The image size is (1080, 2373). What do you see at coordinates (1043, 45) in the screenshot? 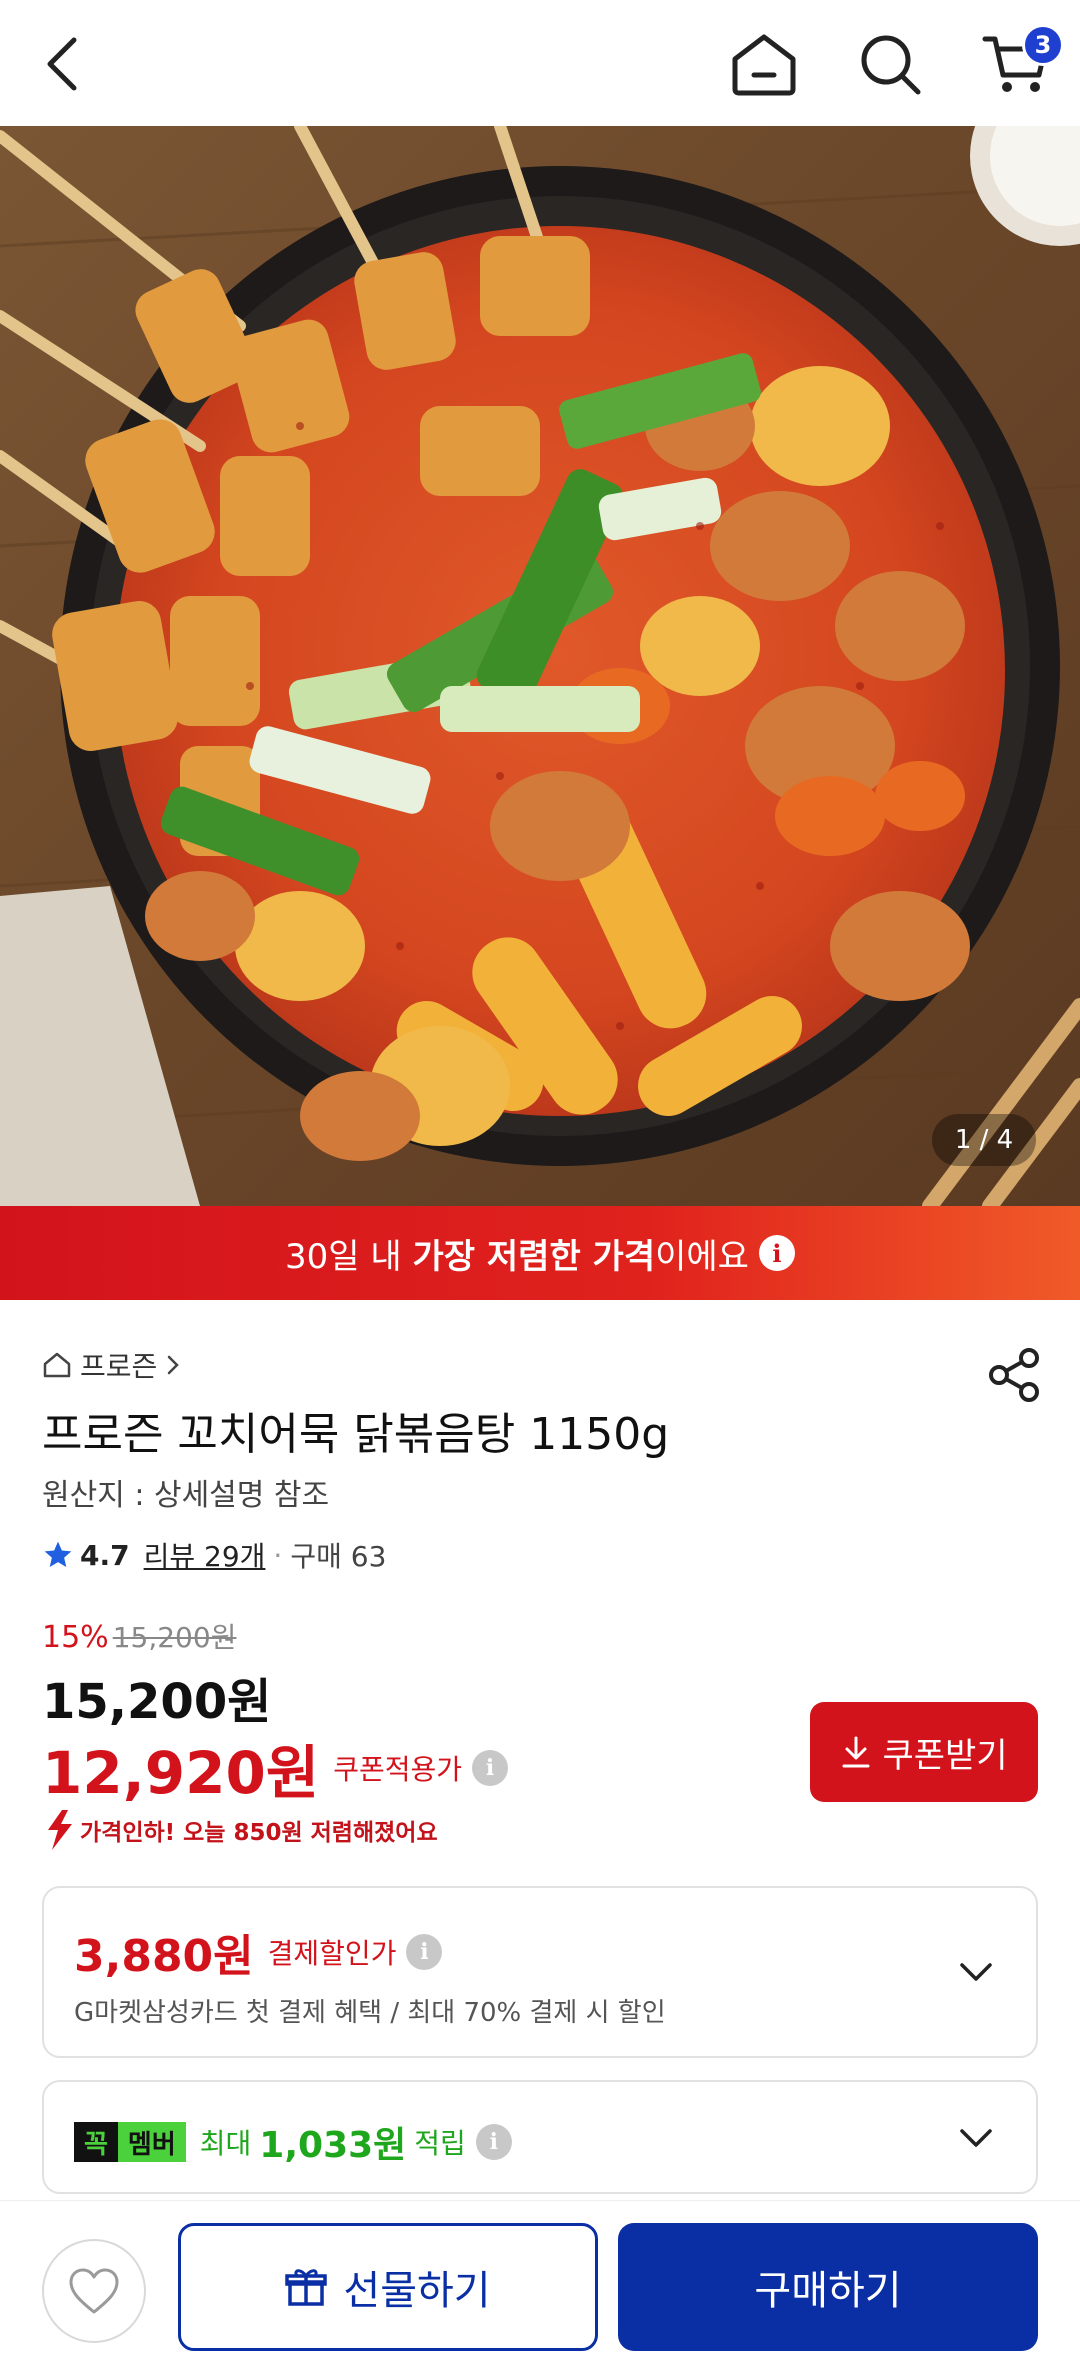
I see `cart-count-badge: 3` at bounding box center [1043, 45].